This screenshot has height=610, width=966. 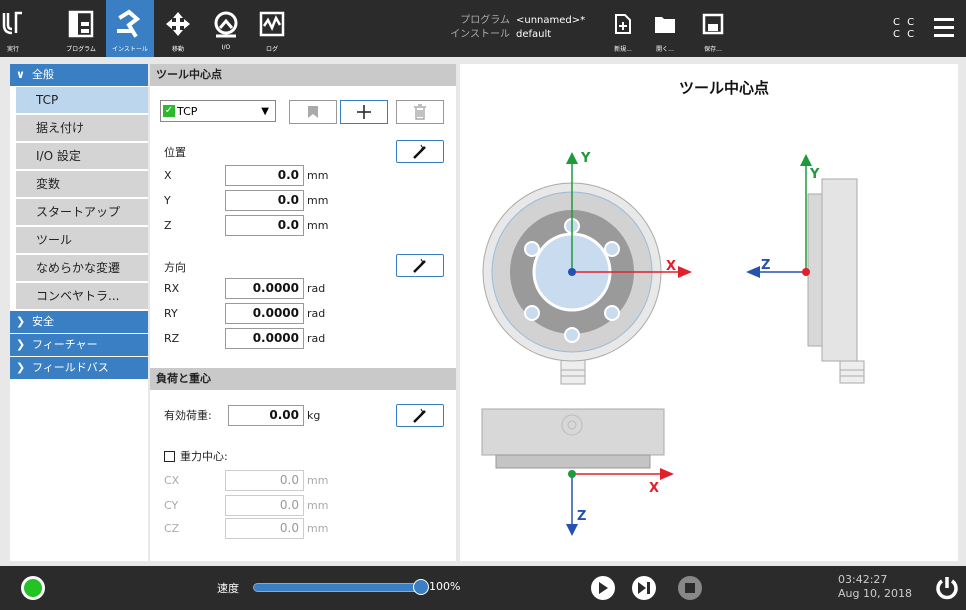 What do you see at coordinates (316, 288) in the screenshot?
I see `rx-unit: rad` at bounding box center [316, 288].